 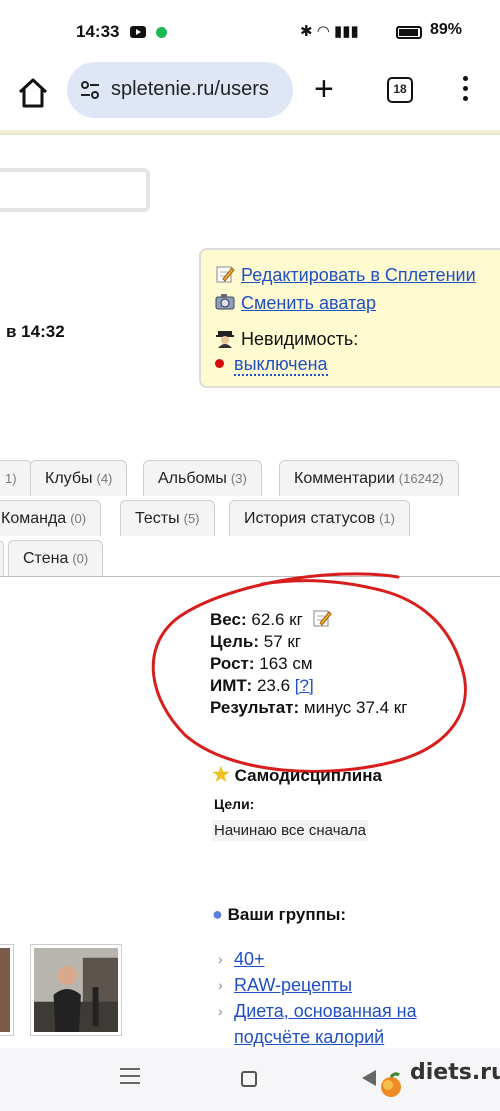 I want to click on list-item: Диета, основанная на подсчёте калорий, so click(x=317, y=1024).